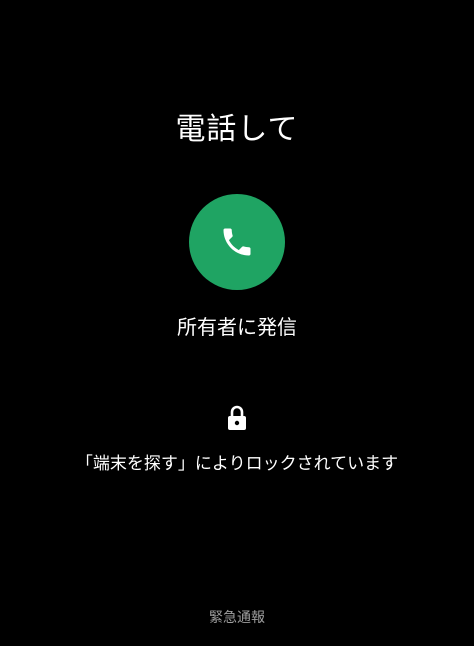  Describe the element at coordinates (237, 327) in the screenshot. I see `call-owner-label: 所有者に発信` at that location.